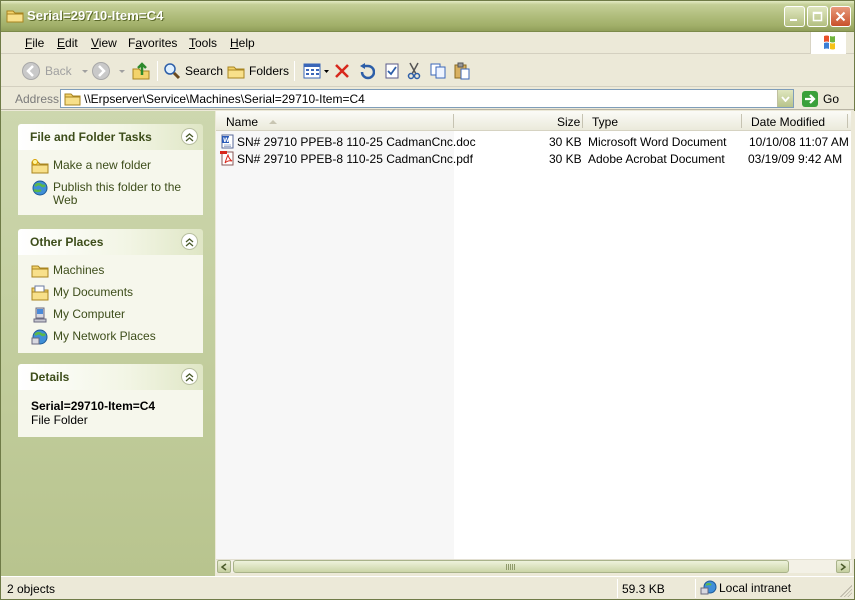  What do you see at coordinates (117, 337) in the screenshot?
I see `place-my-network-link: My Network Places` at bounding box center [117, 337].